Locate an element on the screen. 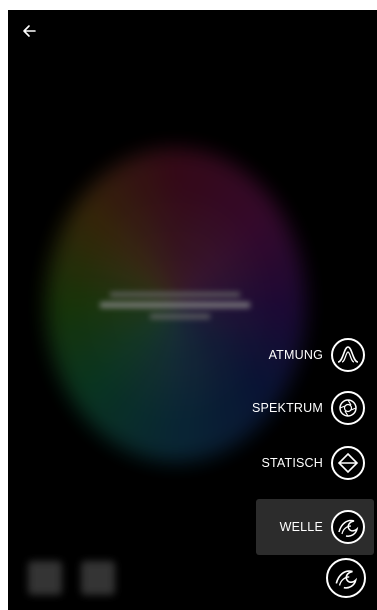 Image resolution: width=377 pixels, height=610 pixels. back-button is located at coordinates (29, 31).